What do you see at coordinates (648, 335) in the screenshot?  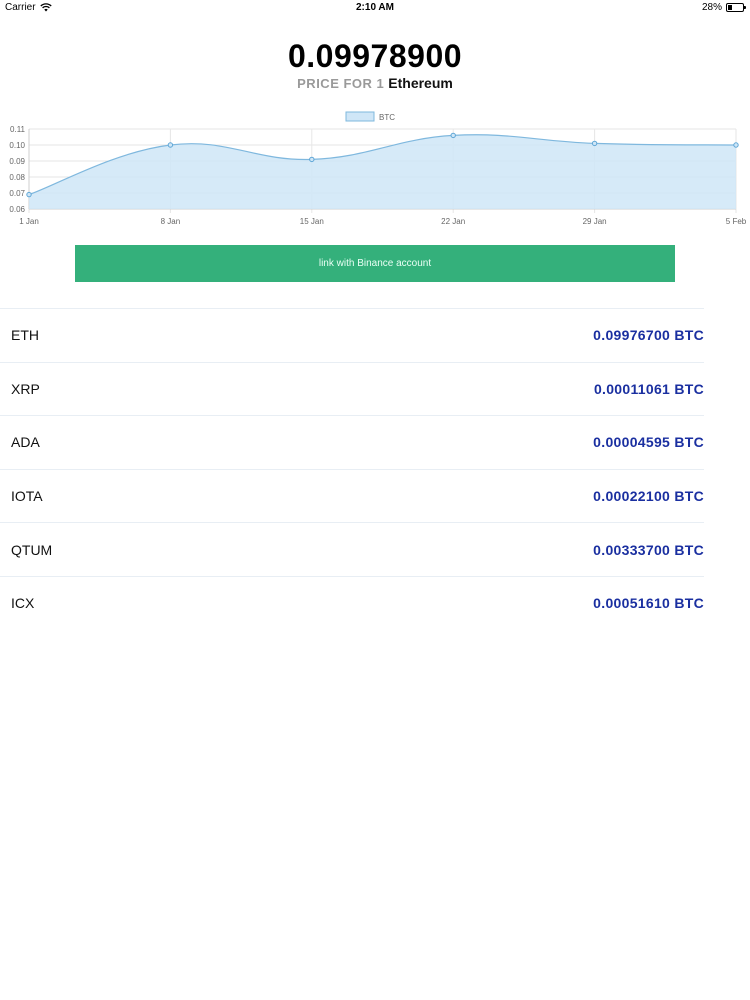 I see `coin-price: 0.09976700 BTC` at bounding box center [648, 335].